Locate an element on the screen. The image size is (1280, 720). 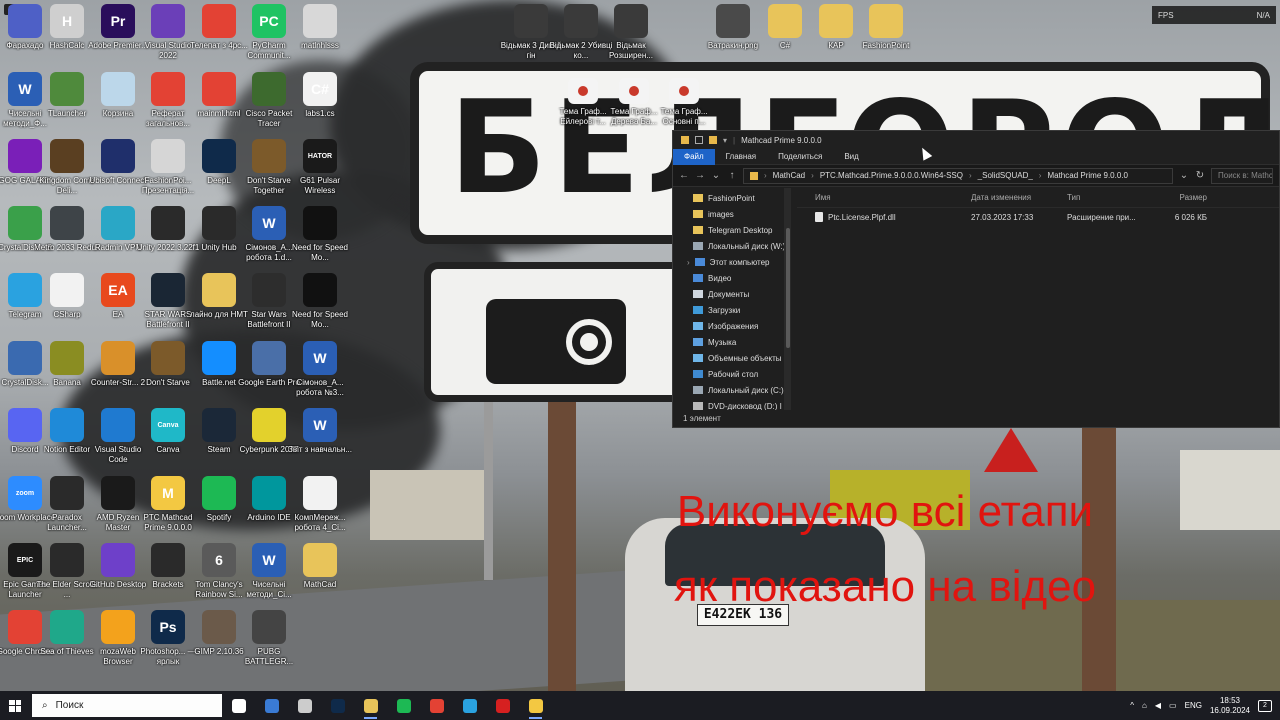
quick-access-dropdown-icon: ▾ is located at coordinates (725, 140).